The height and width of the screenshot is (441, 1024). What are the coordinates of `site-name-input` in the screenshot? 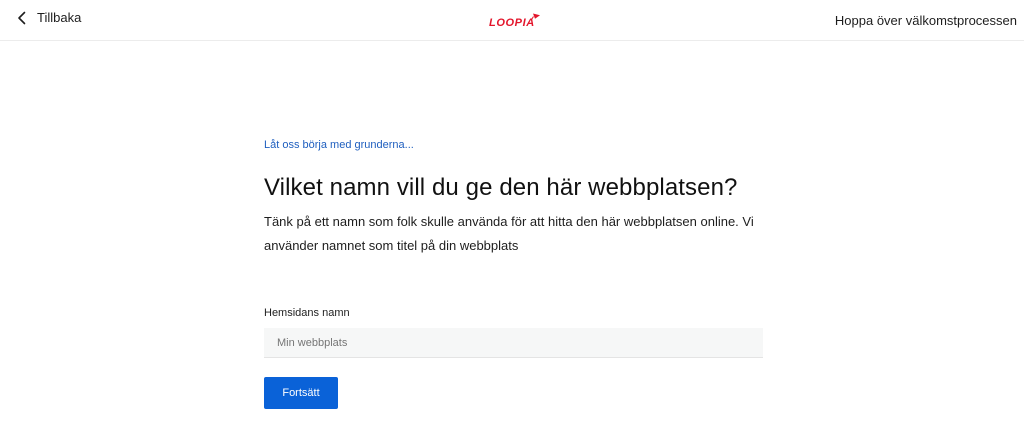 It's located at (513, 343).